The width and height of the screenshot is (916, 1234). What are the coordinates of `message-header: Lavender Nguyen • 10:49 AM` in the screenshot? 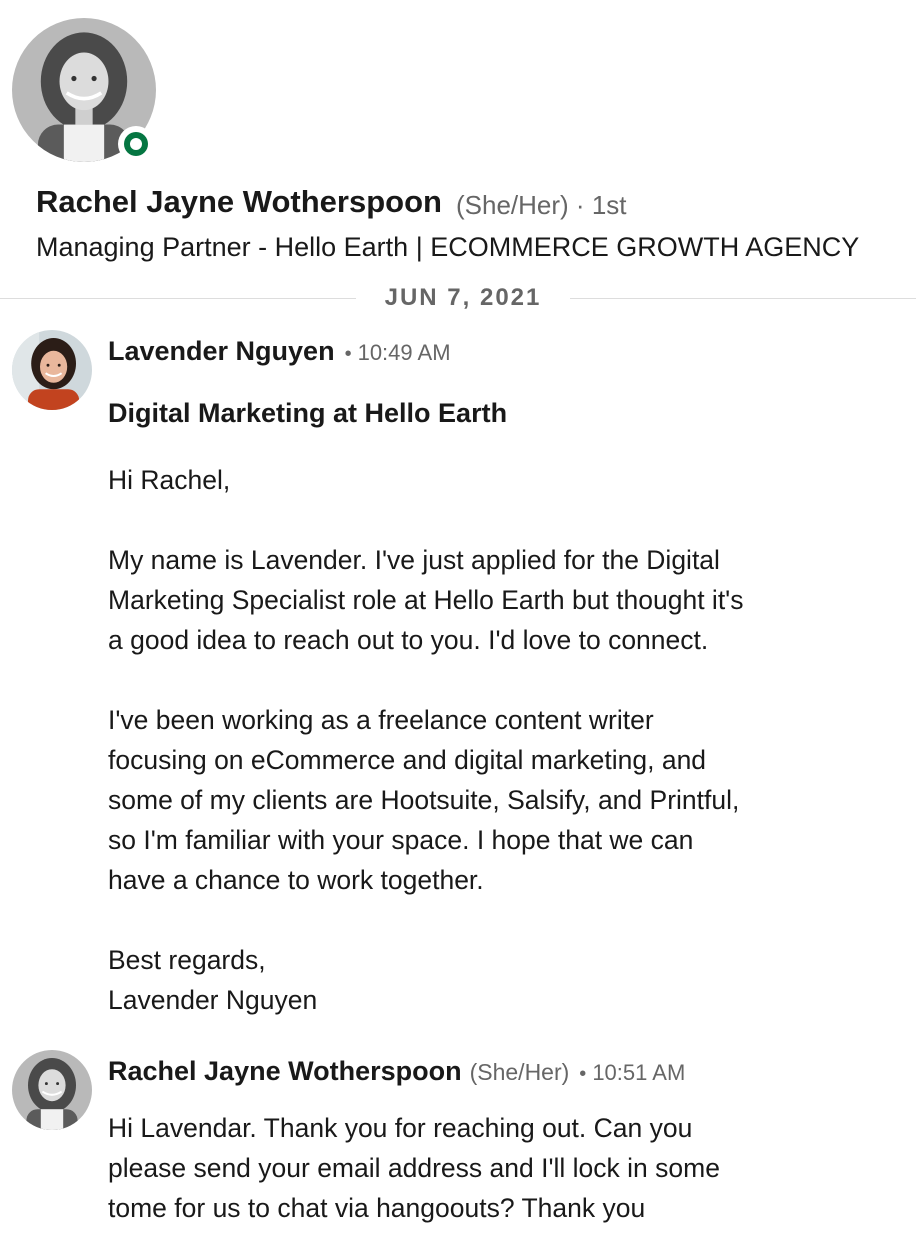 It's located at (279, 351).